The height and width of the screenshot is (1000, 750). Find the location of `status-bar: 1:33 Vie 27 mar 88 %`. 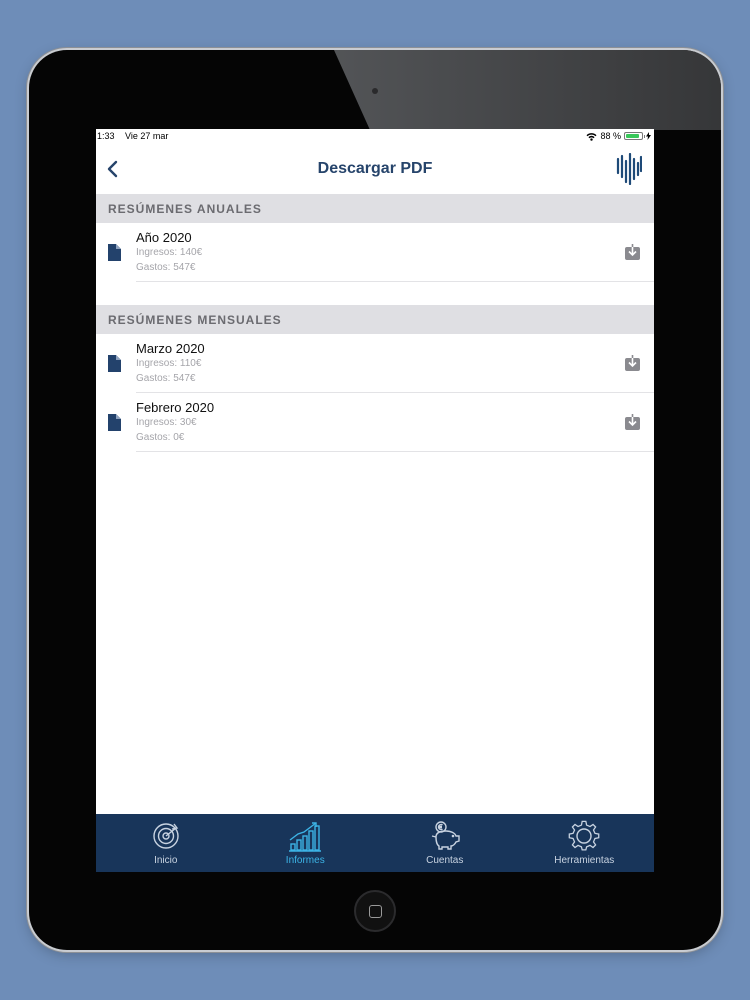

status-bar: 1:33 Vie 27 mar 88 % is located at coordinates (375, 136).